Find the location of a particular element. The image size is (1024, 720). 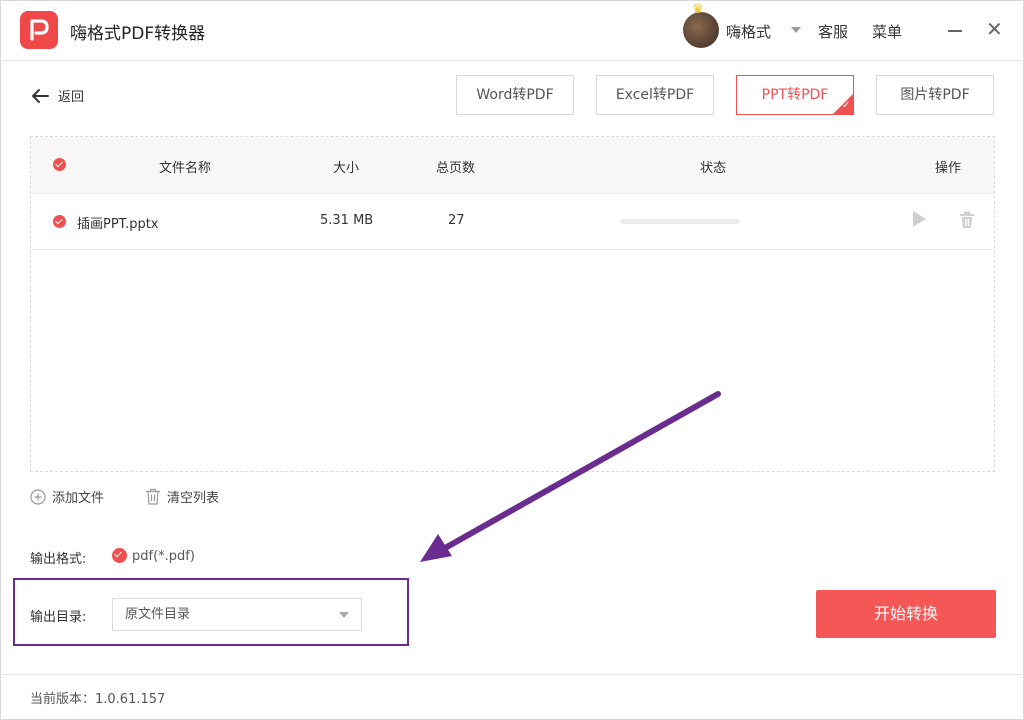

output-format-label: 输出格式: is located at coordinates (58, 559).